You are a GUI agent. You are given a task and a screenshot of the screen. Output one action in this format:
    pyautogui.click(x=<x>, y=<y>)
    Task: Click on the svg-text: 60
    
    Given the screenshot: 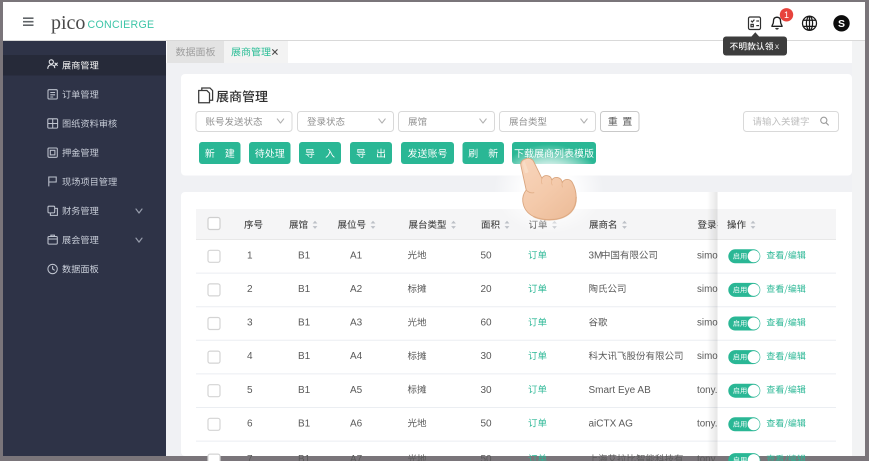 What is the action you would take?
    pyautogui.click(x=487, y=323)
    